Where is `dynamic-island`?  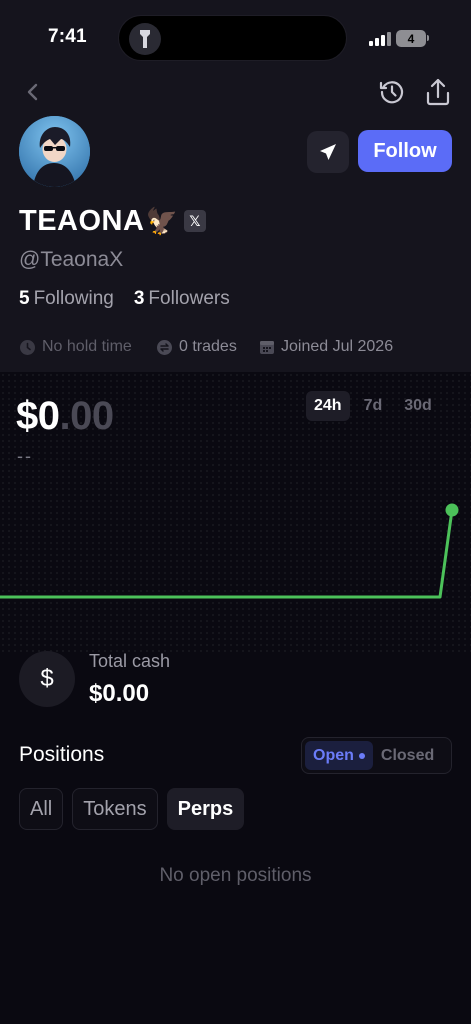 dynamic-island is located at coordinates (232, 38).